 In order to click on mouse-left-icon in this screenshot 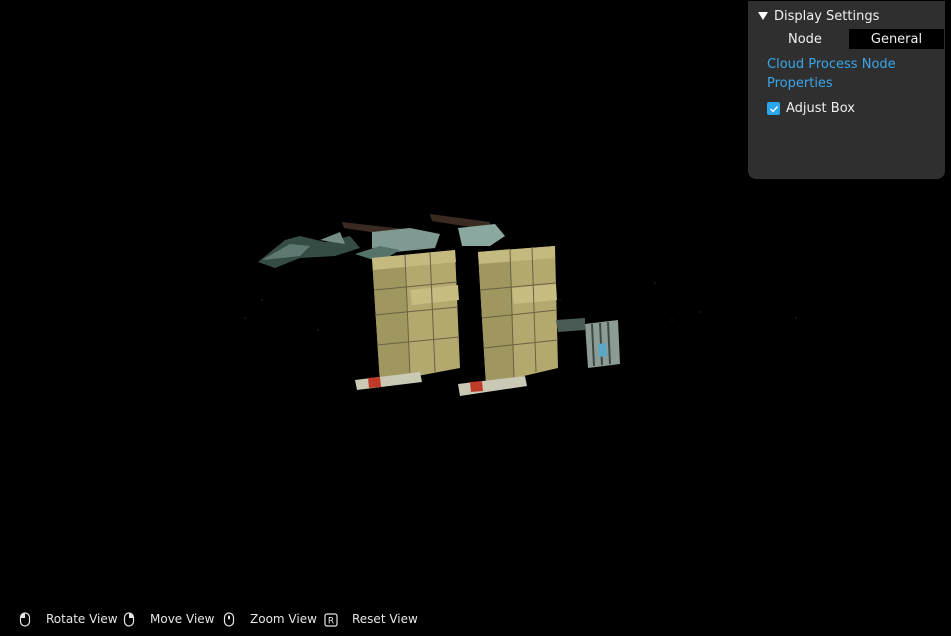, I will do `click(25, 621)`.